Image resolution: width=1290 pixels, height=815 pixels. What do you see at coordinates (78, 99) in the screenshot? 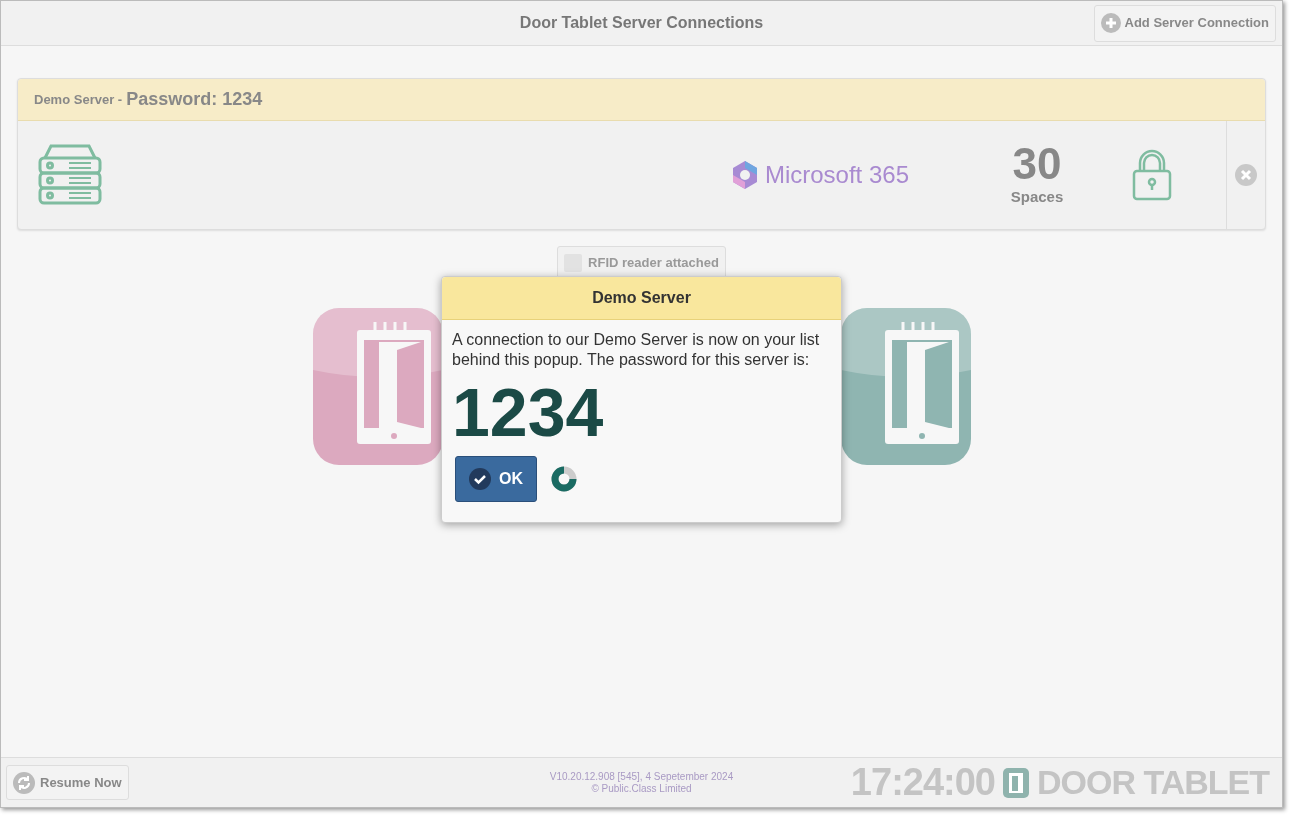
I see `server-name: Demo Server -` at bounding box center [78, 99].